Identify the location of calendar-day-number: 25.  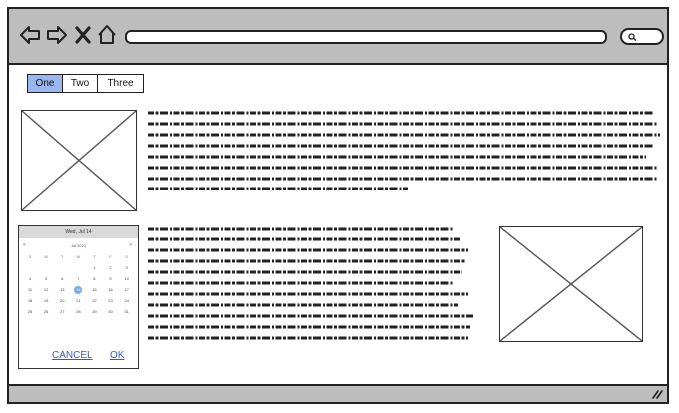
(30, 311).